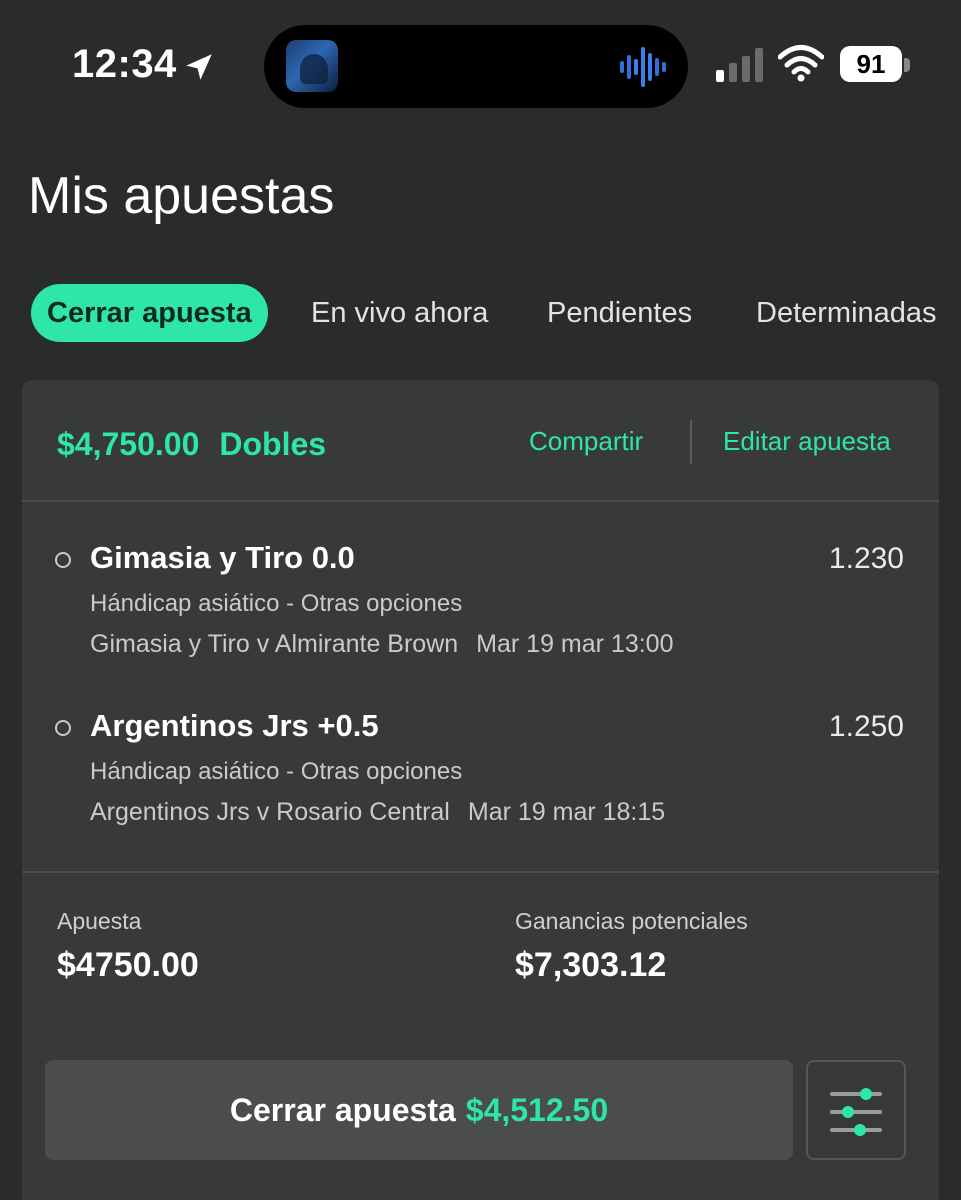 This screenshot has height=1200, width=961. I want to click on sliders-icon, so click(856, 1112).